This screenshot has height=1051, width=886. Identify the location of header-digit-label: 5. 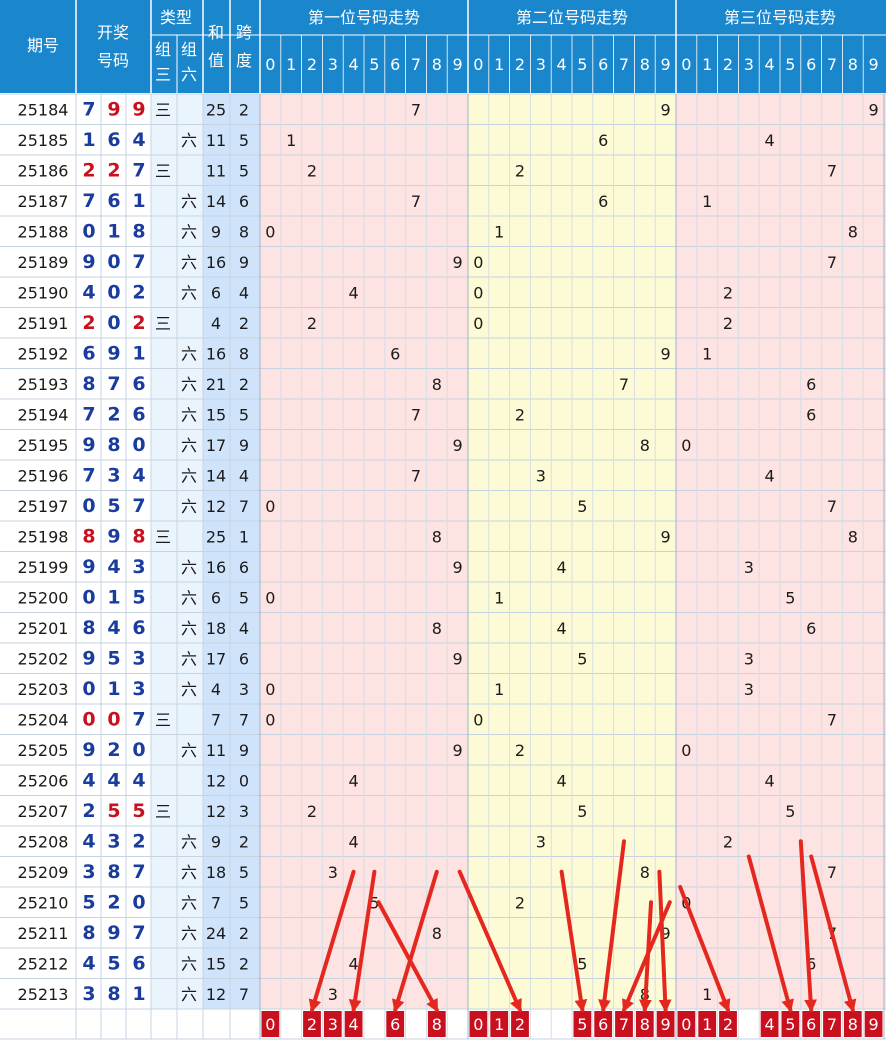
(374, 64).